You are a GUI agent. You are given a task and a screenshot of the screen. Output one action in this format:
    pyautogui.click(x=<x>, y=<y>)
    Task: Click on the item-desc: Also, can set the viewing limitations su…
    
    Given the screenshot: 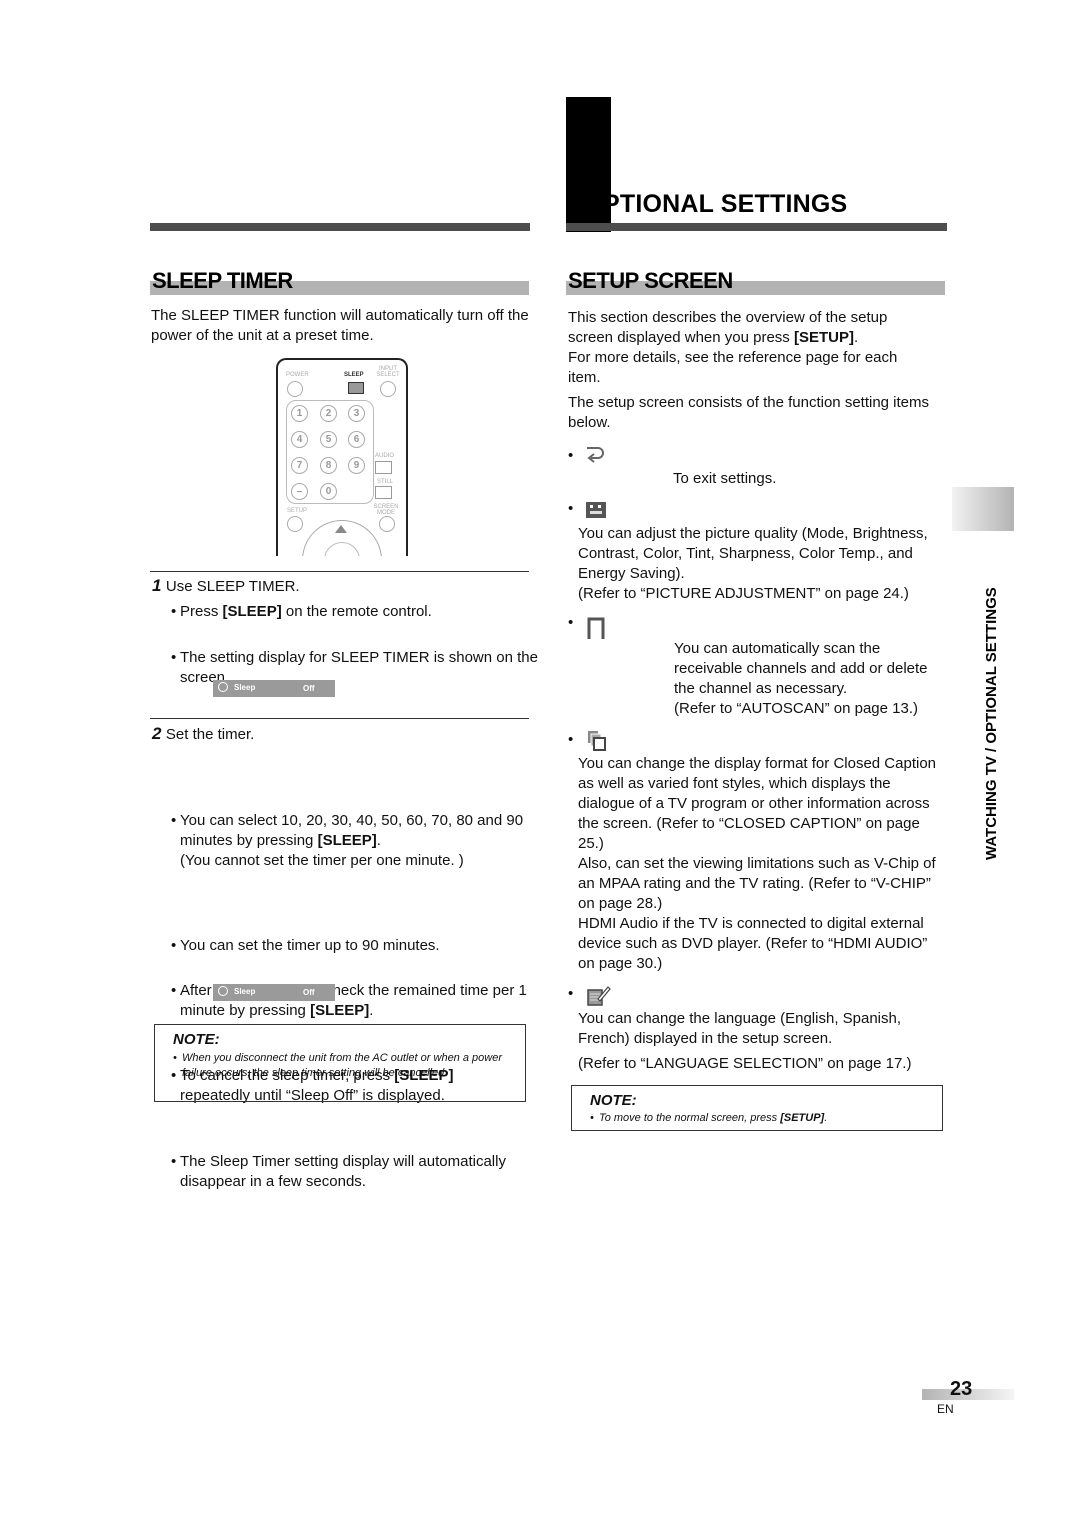 What is the action you would take?
    pyautogui.click(x=757, y=883)
    